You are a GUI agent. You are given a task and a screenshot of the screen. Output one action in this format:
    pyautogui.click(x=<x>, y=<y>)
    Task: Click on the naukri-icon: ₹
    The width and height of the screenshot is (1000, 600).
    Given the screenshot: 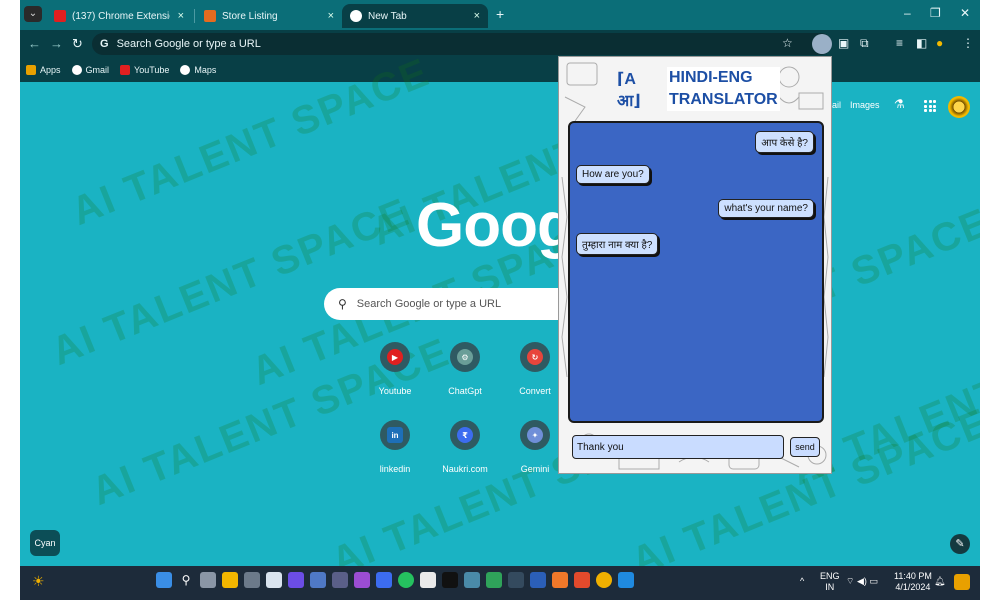 What is the action you would take?
    pyautogui.click(x=465, y=435)
    